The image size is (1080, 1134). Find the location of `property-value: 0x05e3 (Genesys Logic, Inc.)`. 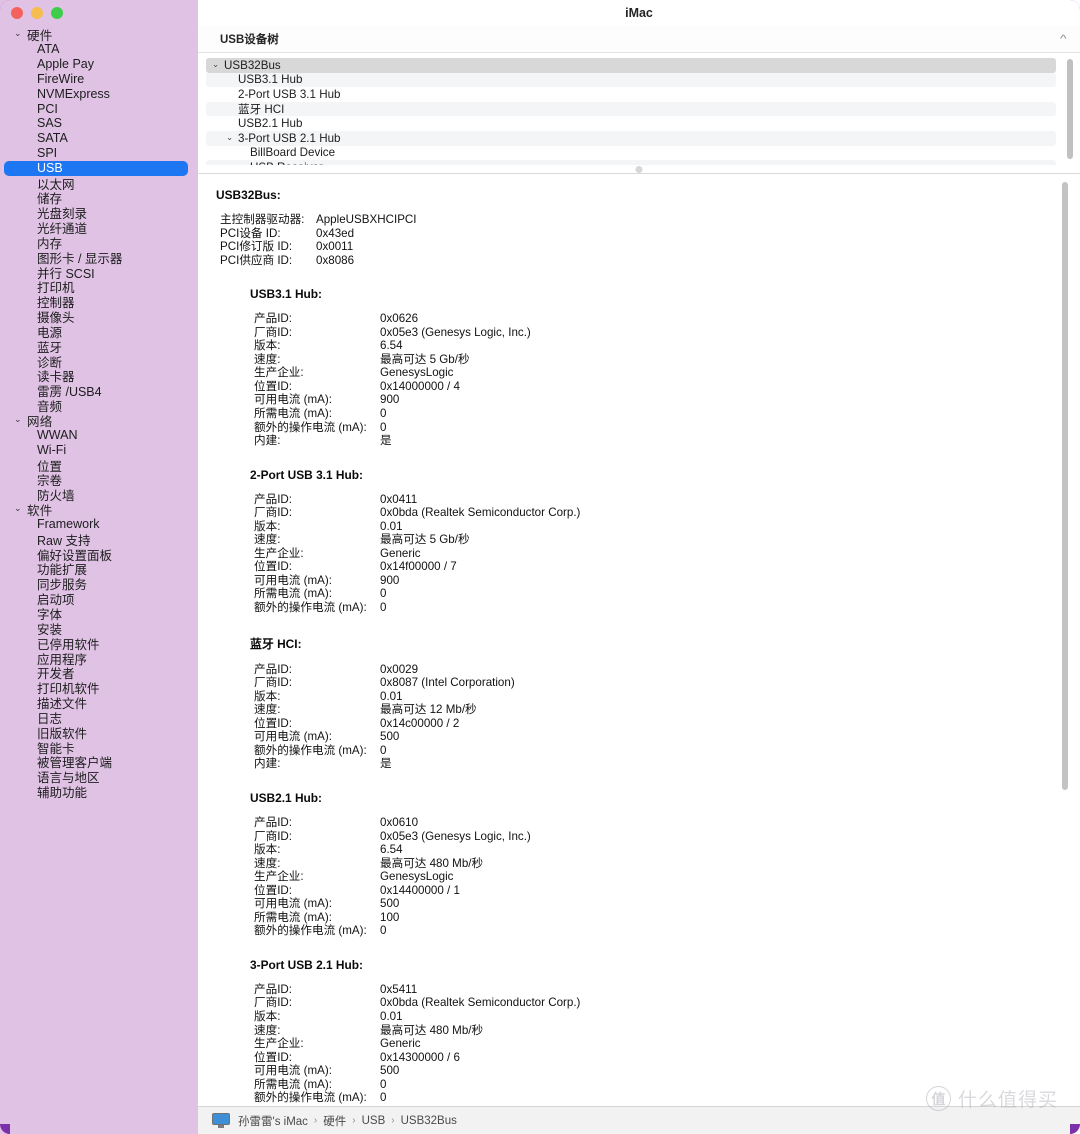

property-value: 0x05e3 (Genesys Logic, Inc.) is located at coordinates (455, 332).